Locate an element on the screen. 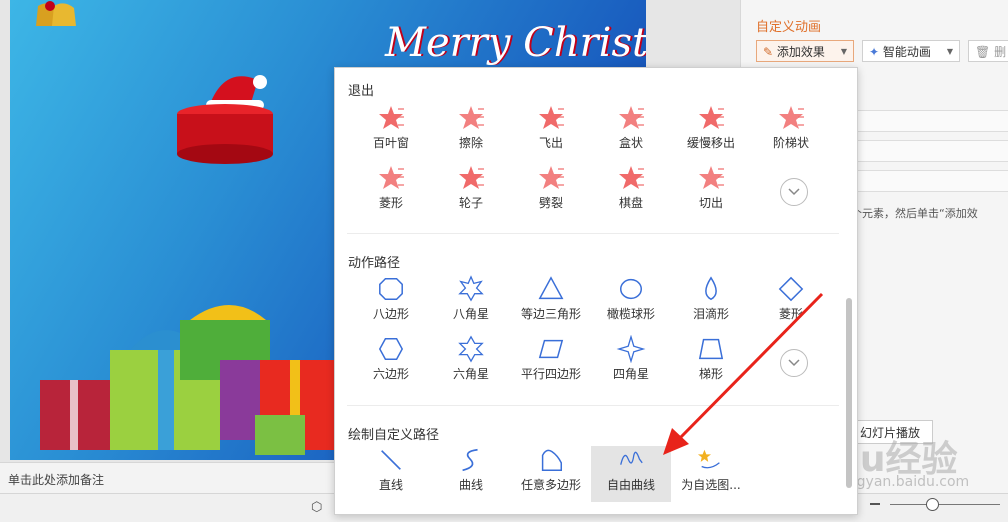 Image resolution: width=1008 pixels, height=522 pixels. zoom-out-icon is located at coordinates (875, 504).